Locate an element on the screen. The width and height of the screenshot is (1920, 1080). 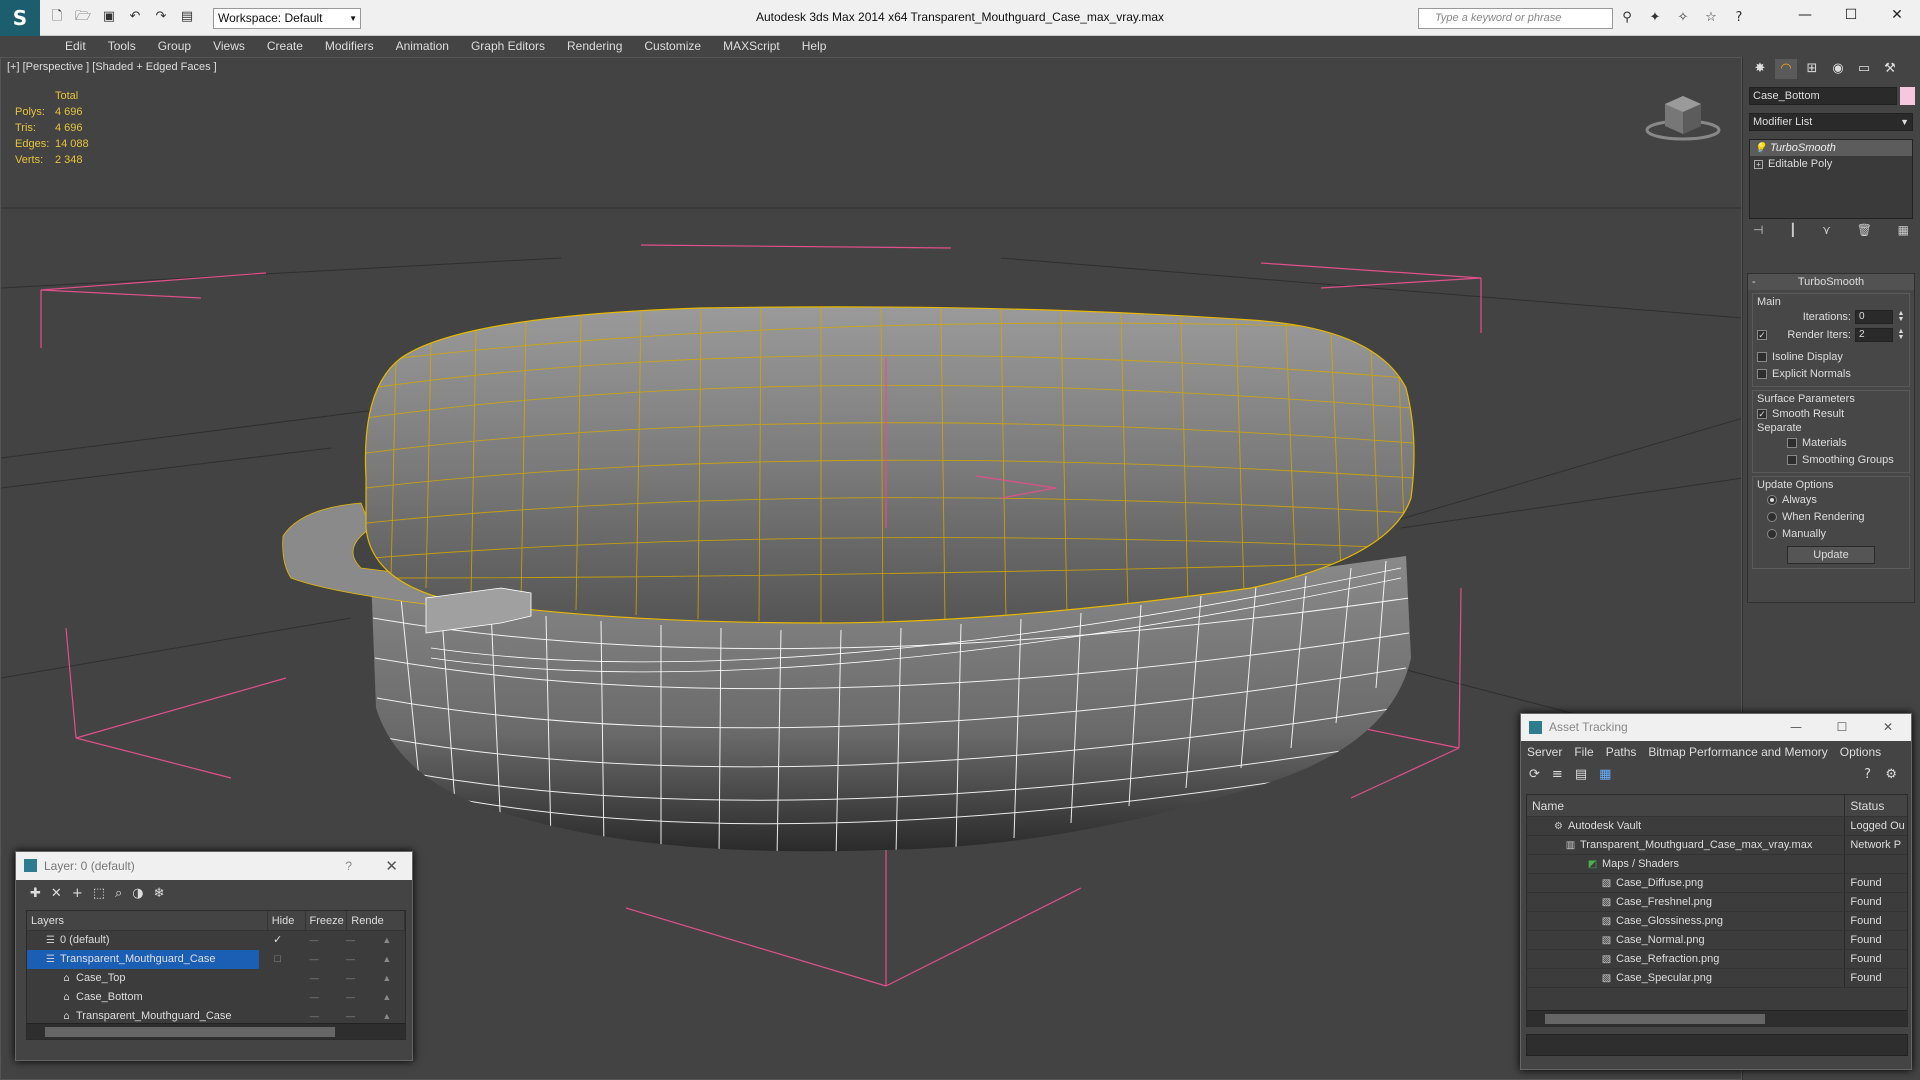
search-input: Type a keyword or phrase is located at coordinates (1515, 18).